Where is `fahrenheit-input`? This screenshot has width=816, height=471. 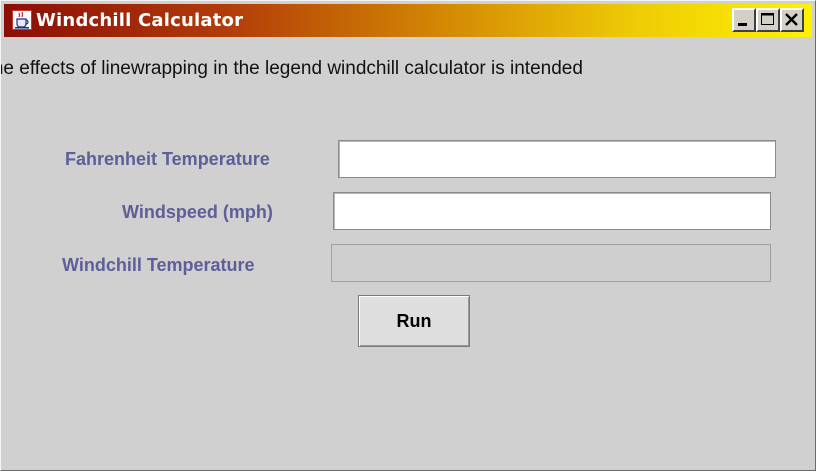 fahrenheit-input is located at coordinates (557, 159).